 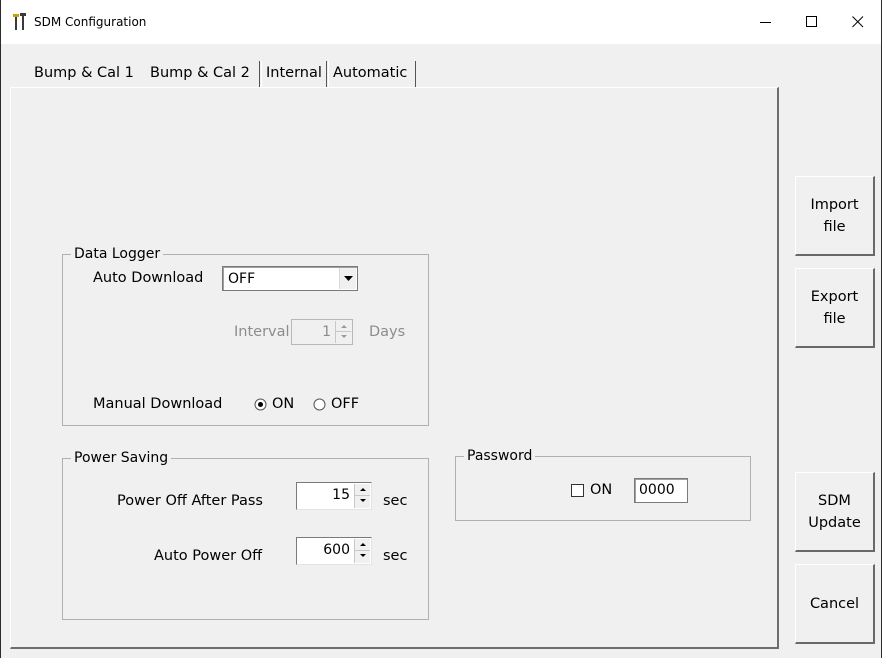 I want to click on import-file-label: Import file, so click(x=834, y=215).